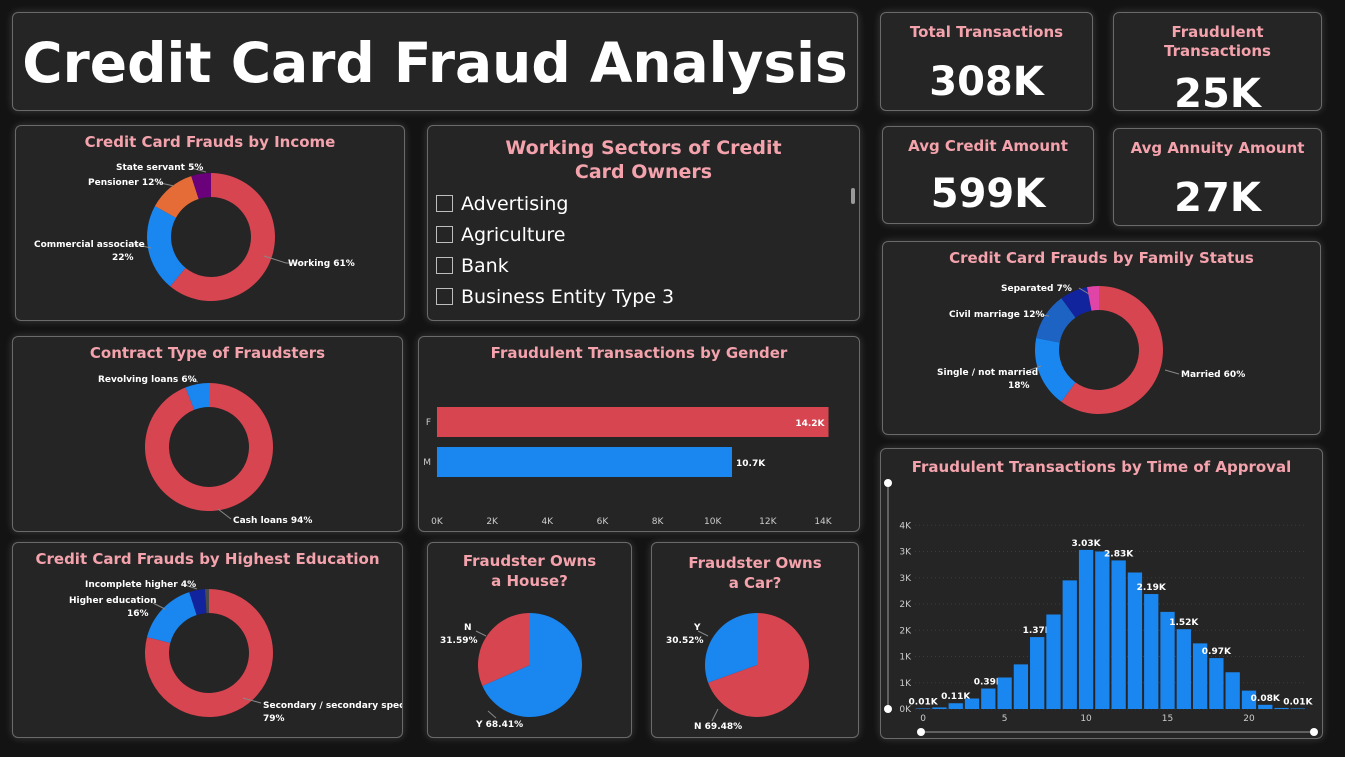 This screenshot has width=1345, height=757. What do you see at coordinates (1005, 719) in the screenshot?
I see `x-tick-label: 5` at bounding box center [1005, 719].